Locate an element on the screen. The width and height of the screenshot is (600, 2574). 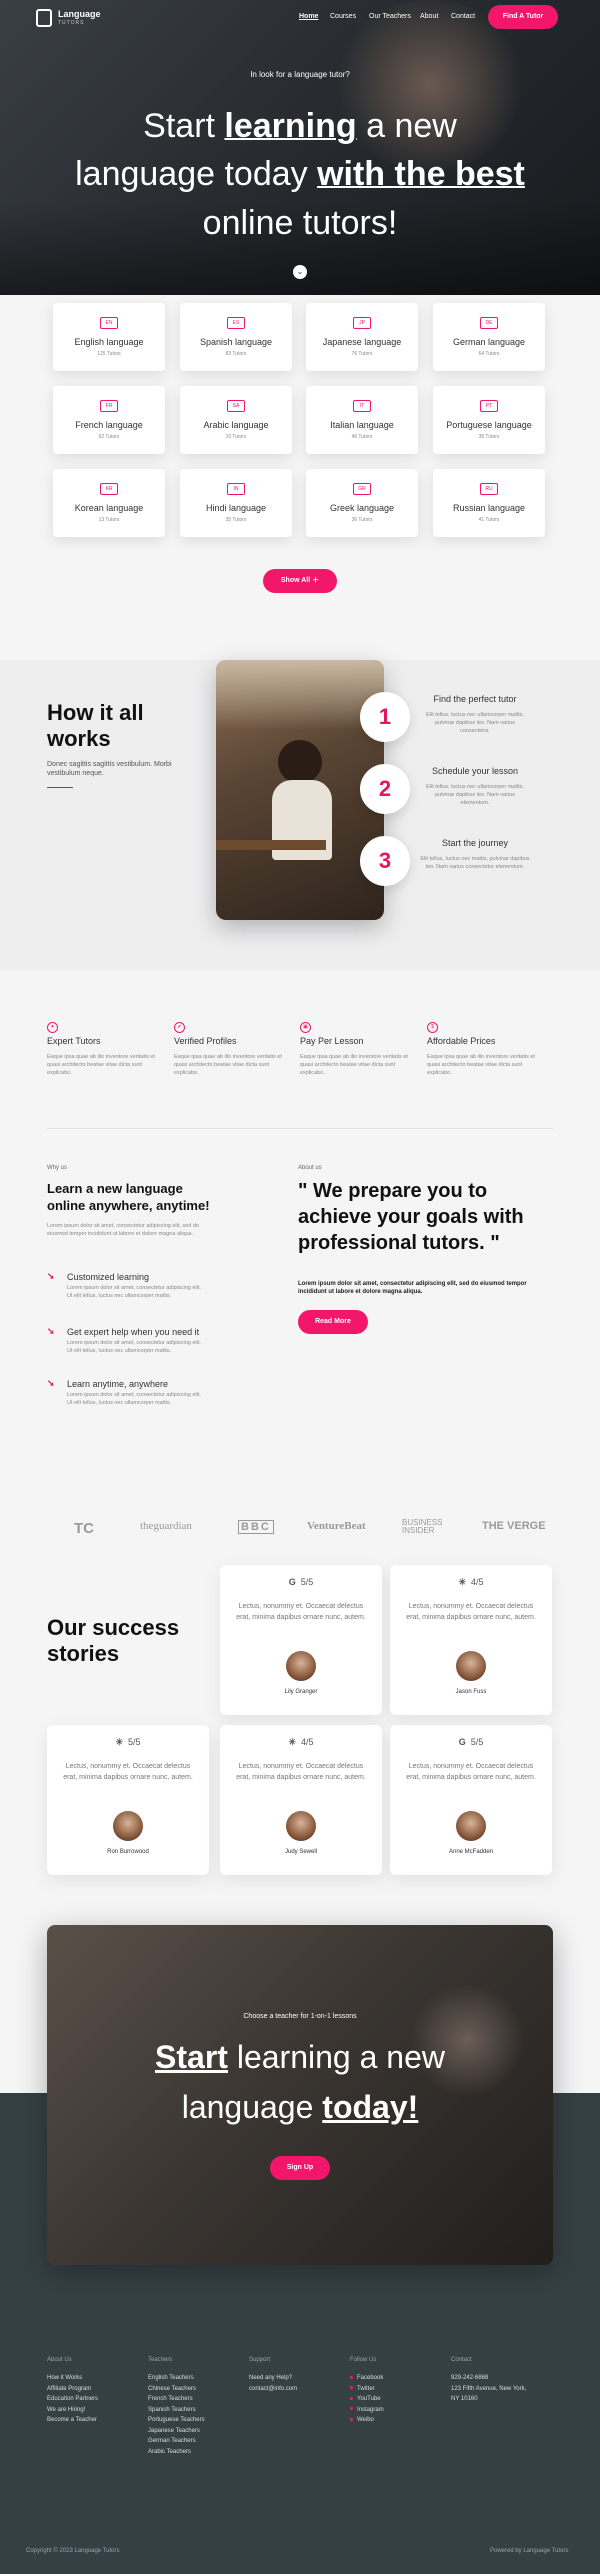
language-card: EN English language 125 Tutors is located at coordinates (109, 337).